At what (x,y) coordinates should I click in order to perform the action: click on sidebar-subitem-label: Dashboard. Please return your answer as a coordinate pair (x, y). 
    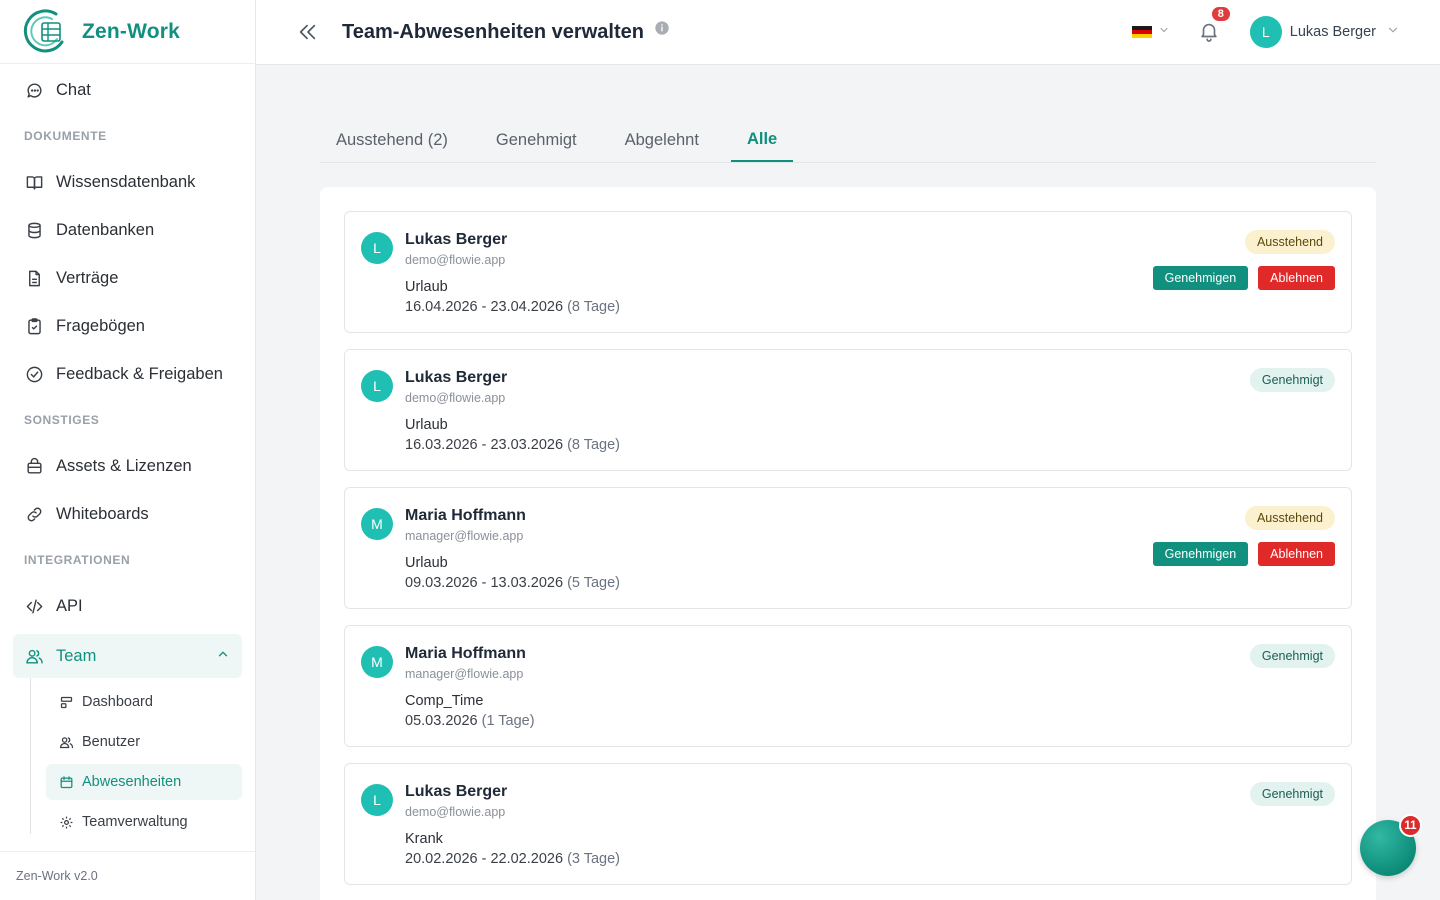
    Looking at the image, I should click on (117, 702).